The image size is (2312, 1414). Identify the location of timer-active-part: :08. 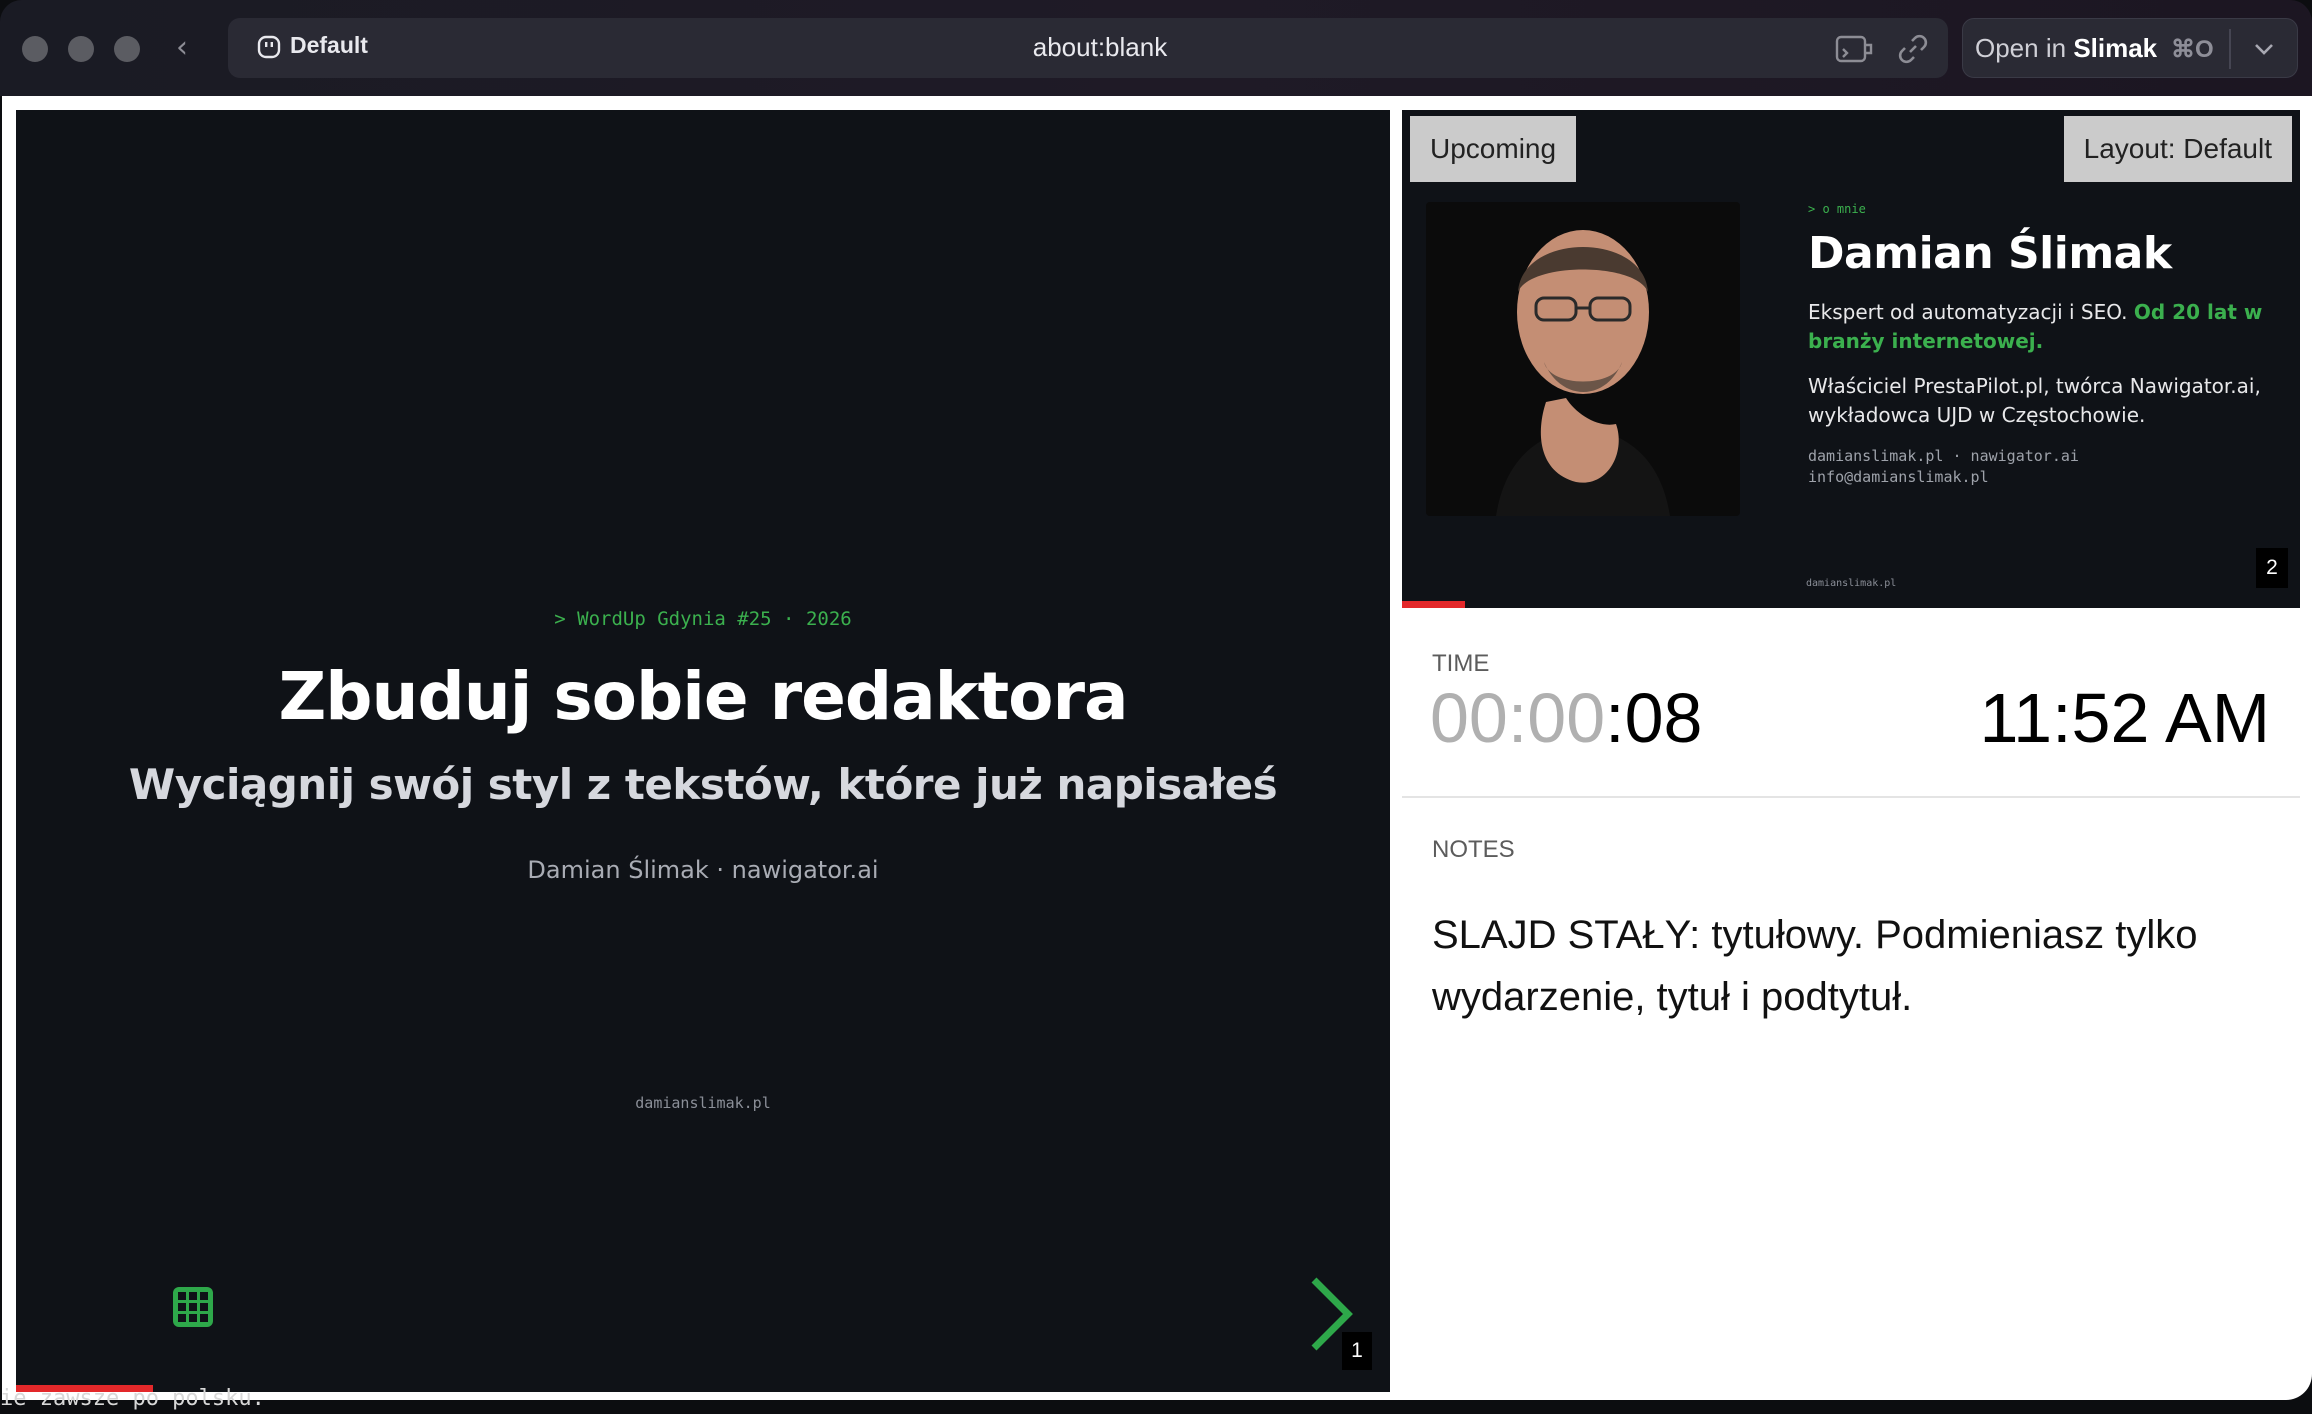
(1654, 718).